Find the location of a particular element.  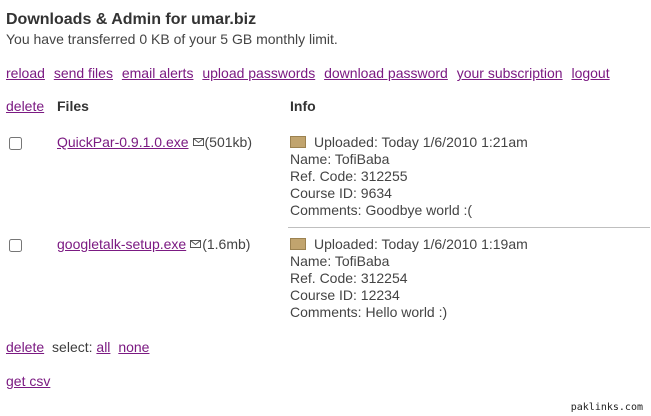

comments: Comments: Goodbye world :( is located at coordinates (381, 210).